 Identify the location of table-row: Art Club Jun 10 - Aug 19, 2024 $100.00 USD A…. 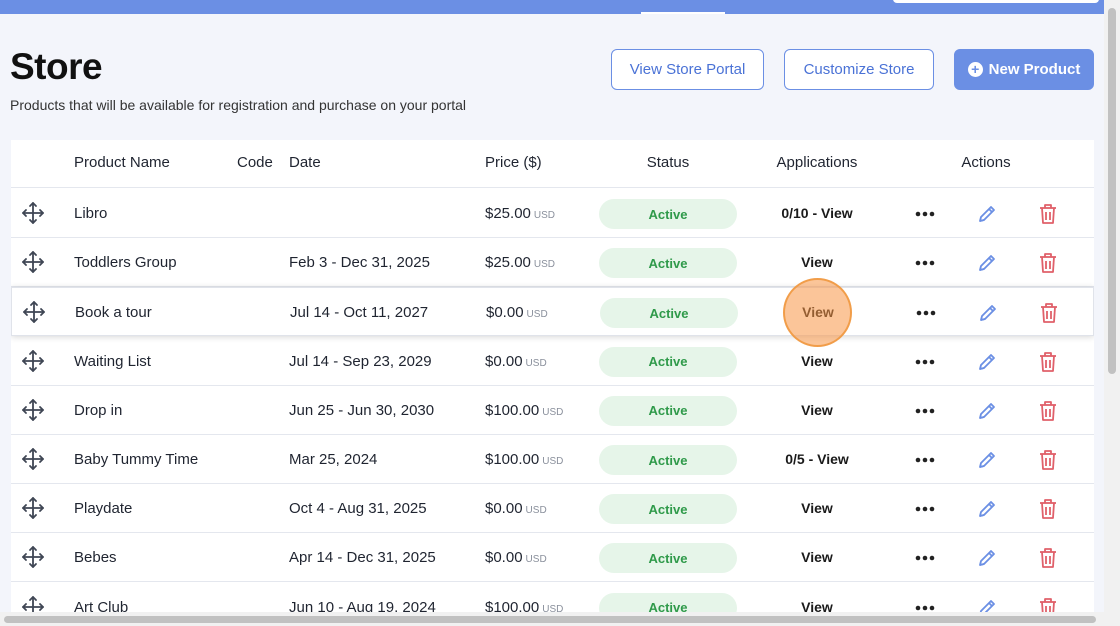
(552, 597).